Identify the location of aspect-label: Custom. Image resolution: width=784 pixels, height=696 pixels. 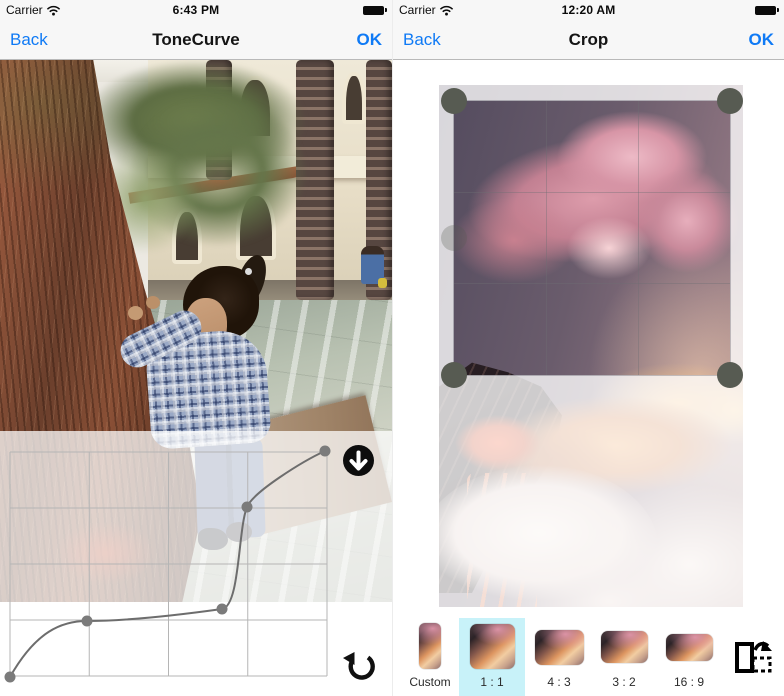
(430, 682).